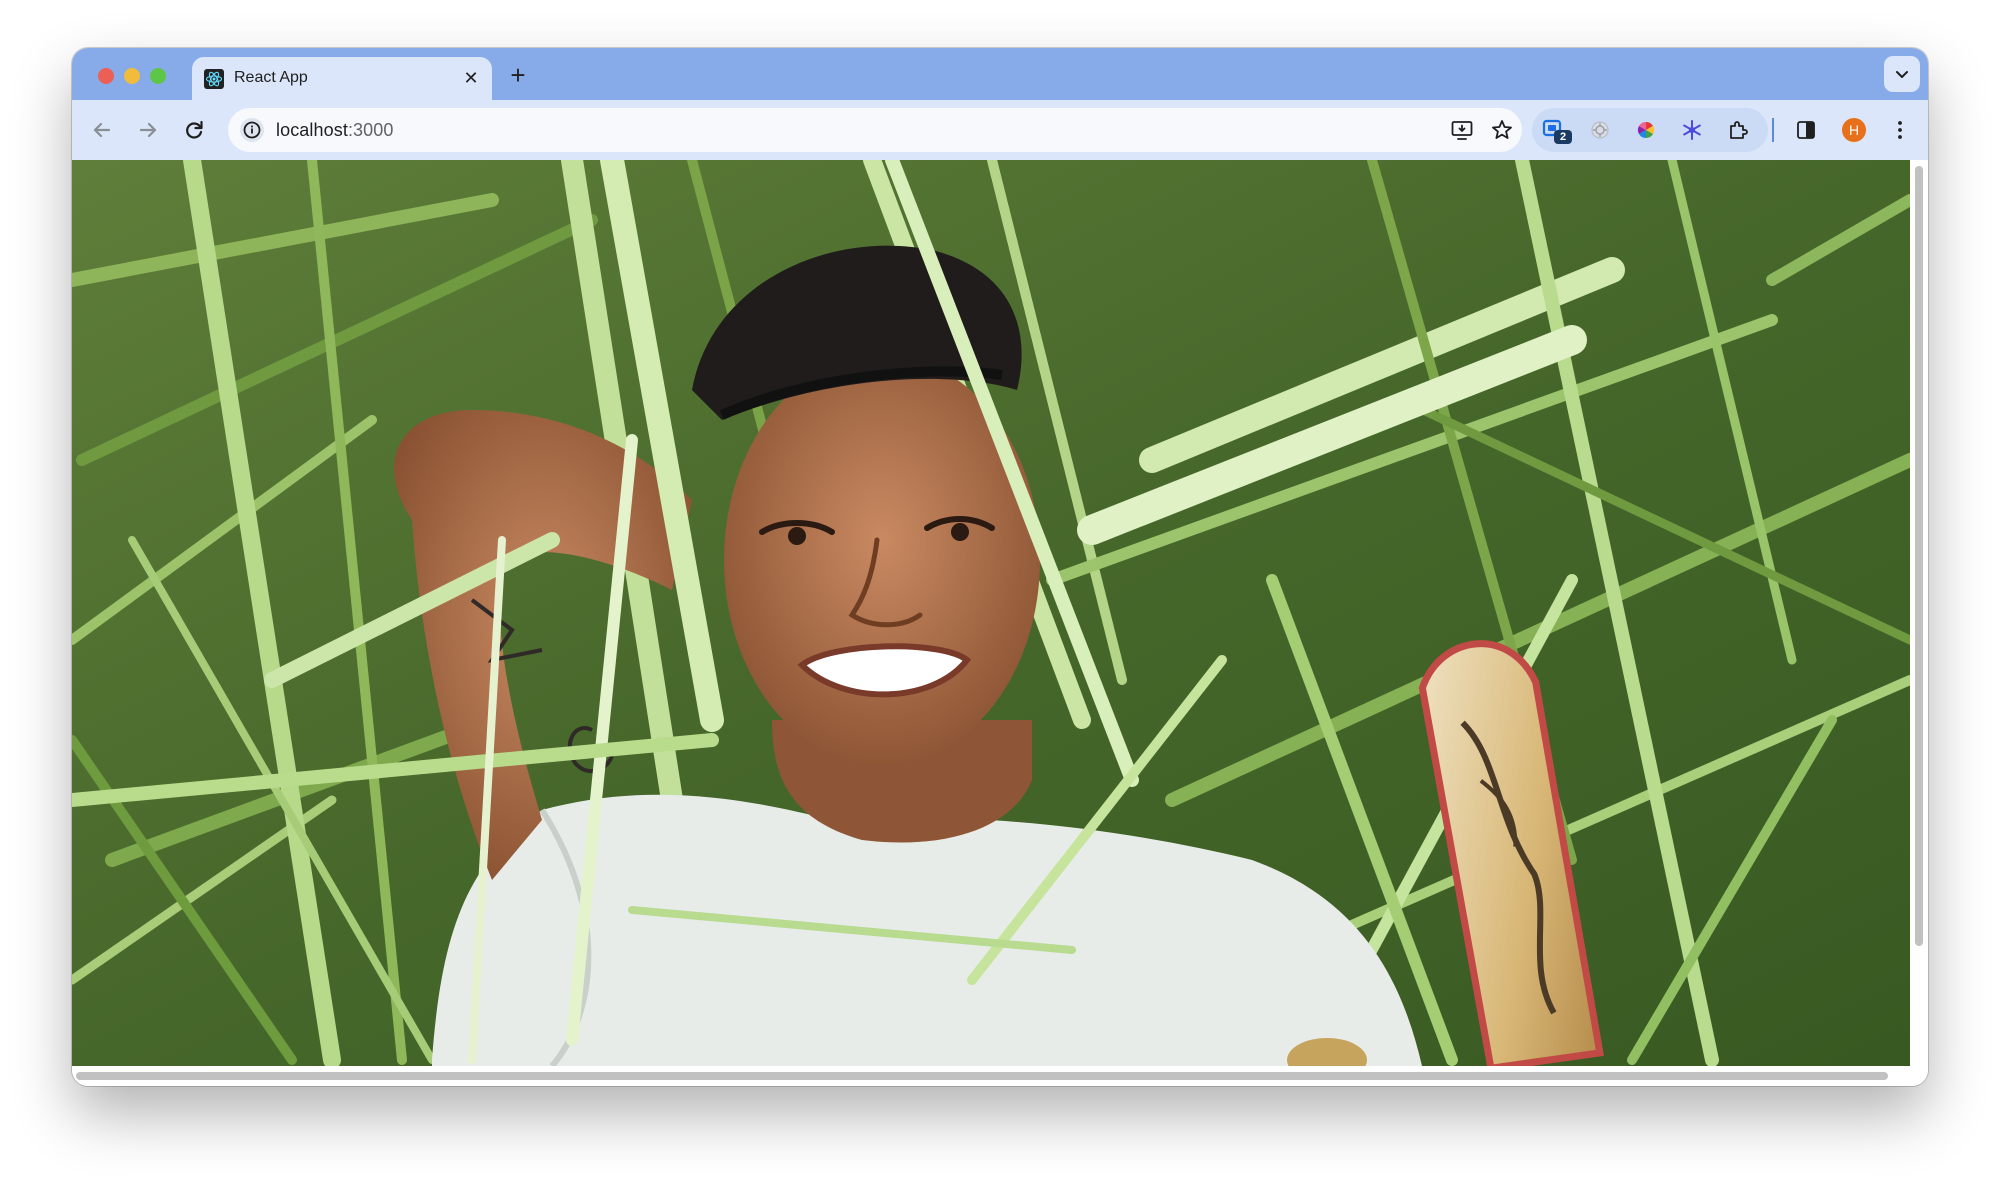 The width and height of the screenshot is (2000, 1183). I want to click on back-button, so click(102, 130).